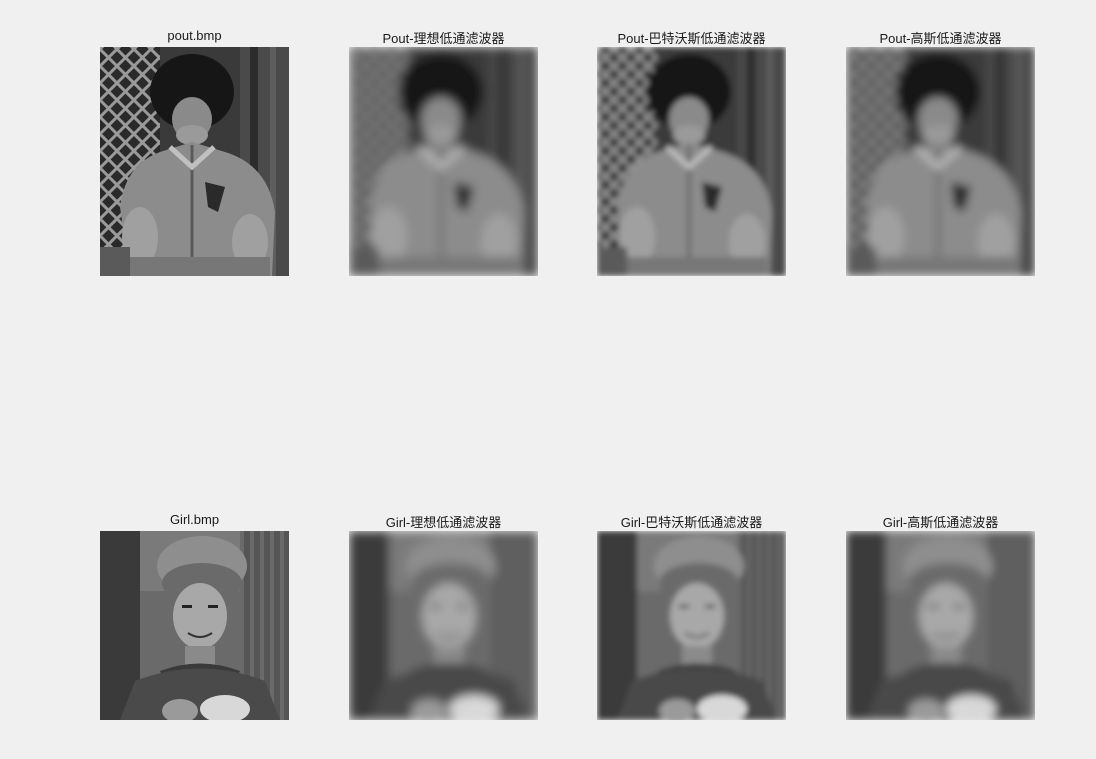 This screenshot has width=1096, height=759. Describe the element at coordinates (691, 38) in the screenshot. I see `subplot-title: Pout-巴特沃斯低通滤波器` at that location.